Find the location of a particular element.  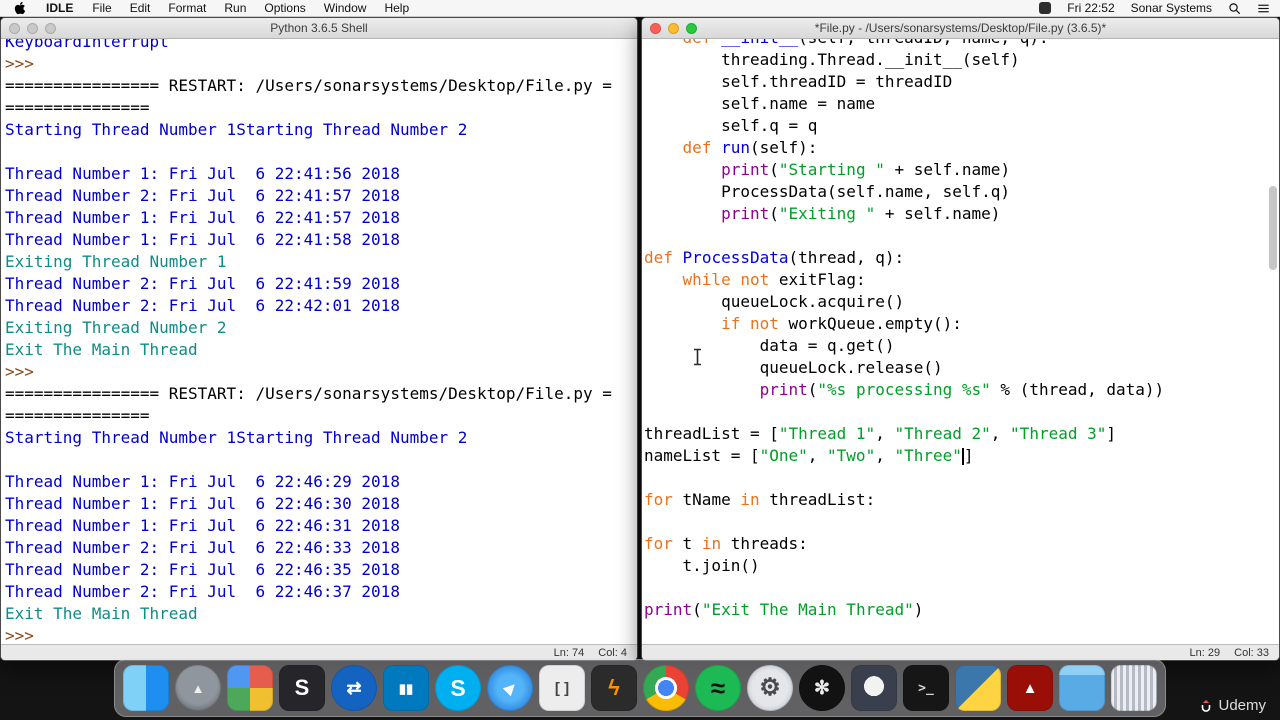

apple-logo-icon is located at coordinates (20, 8).